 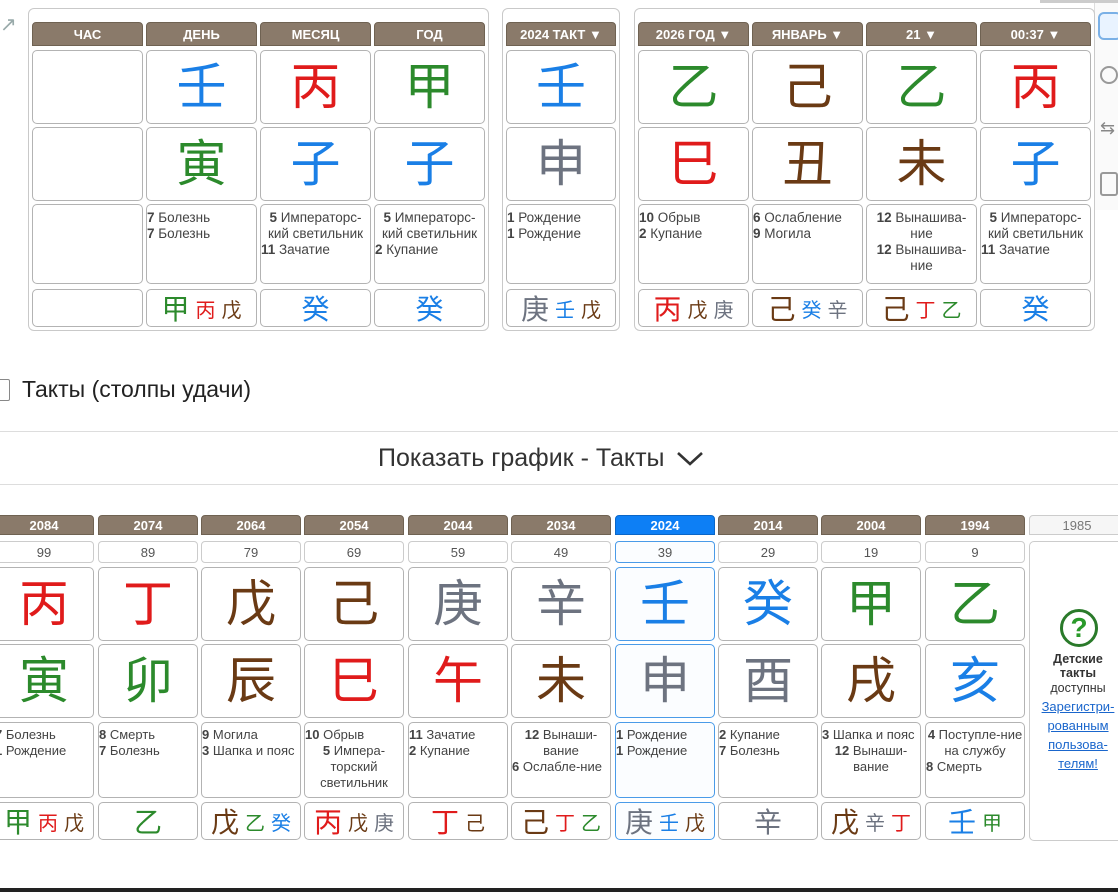 I want to click on earthly-branch-cell: 寅, so click(x=201, y=164).